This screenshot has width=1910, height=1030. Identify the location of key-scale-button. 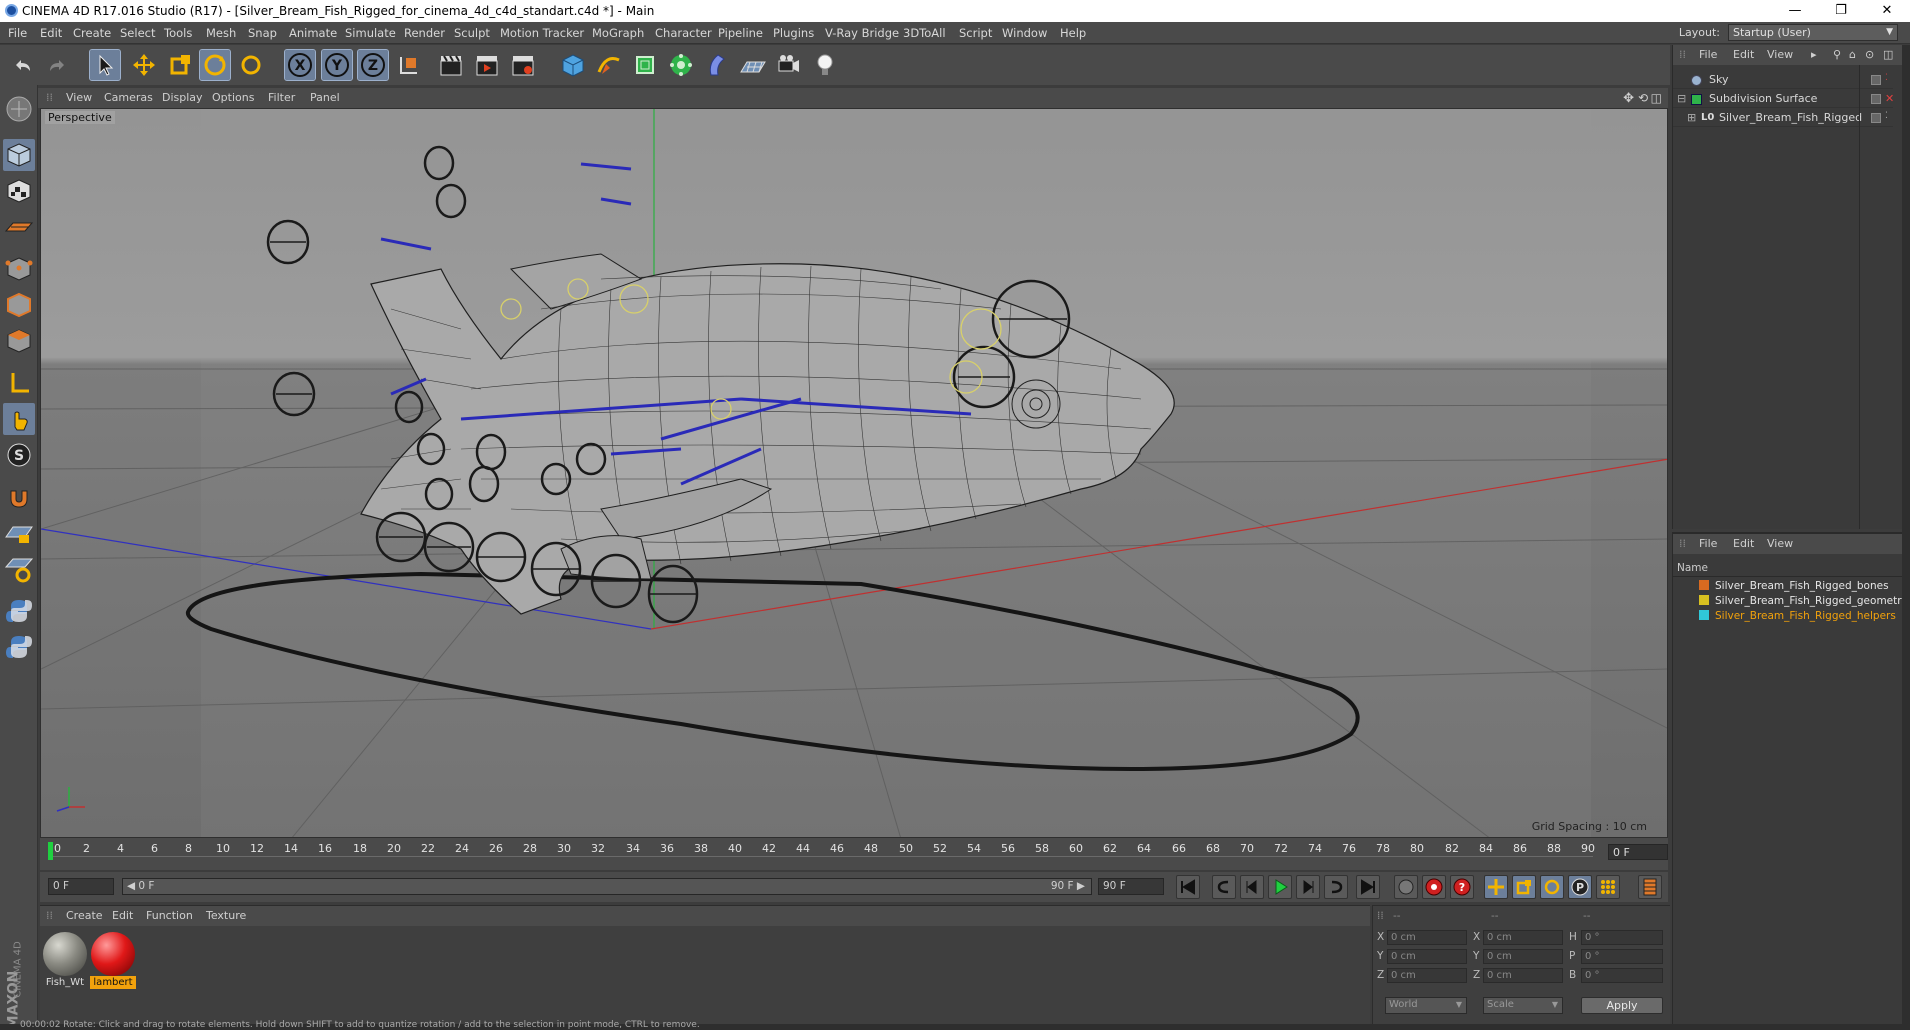
(1524, 887).